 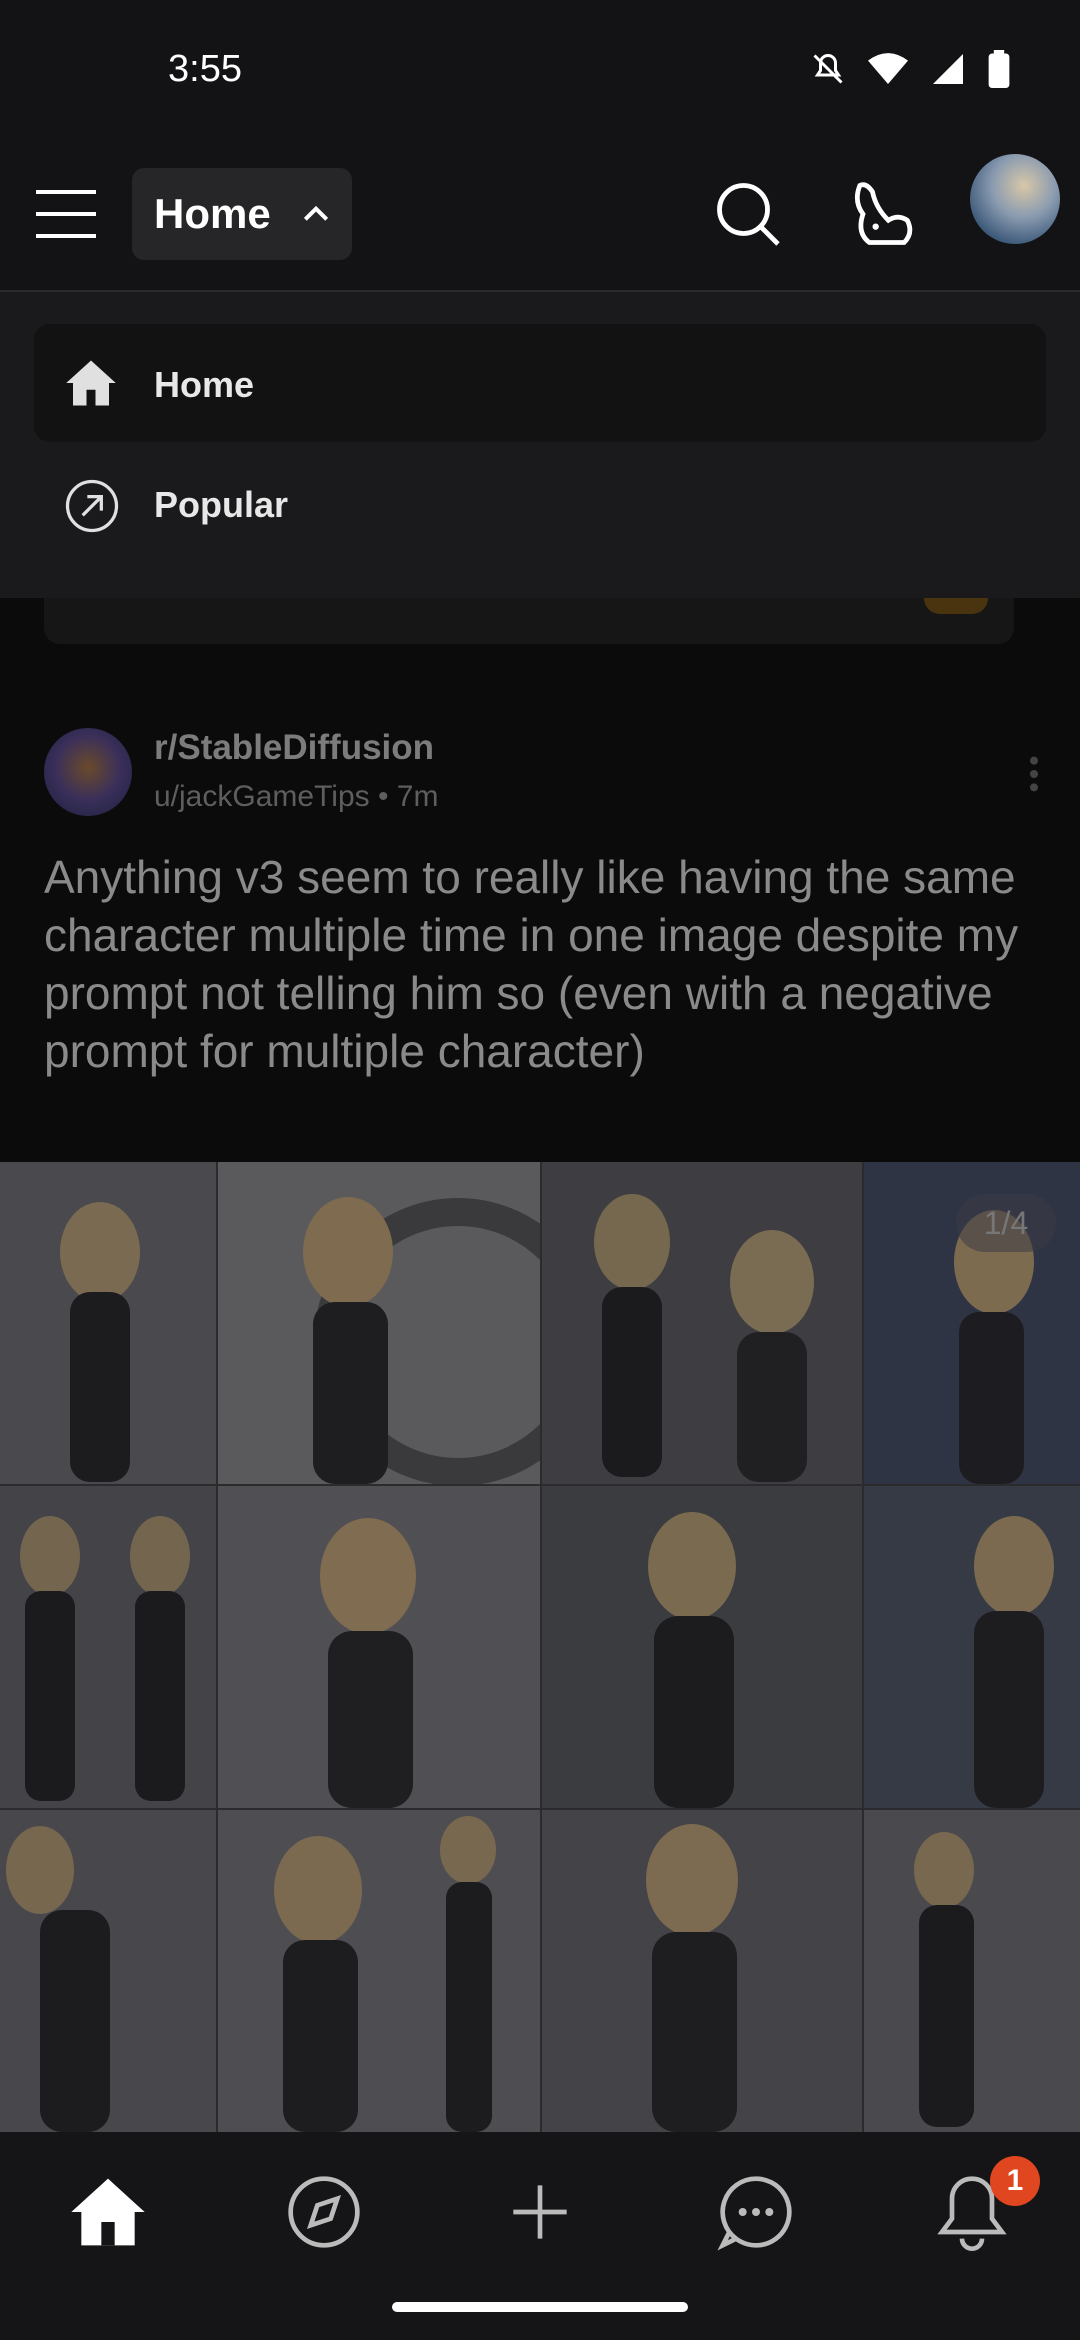 What do you see at coordinates (540, 2307) in the screenshot?
I see `home-indicator` at bounding box center [540, 2307].